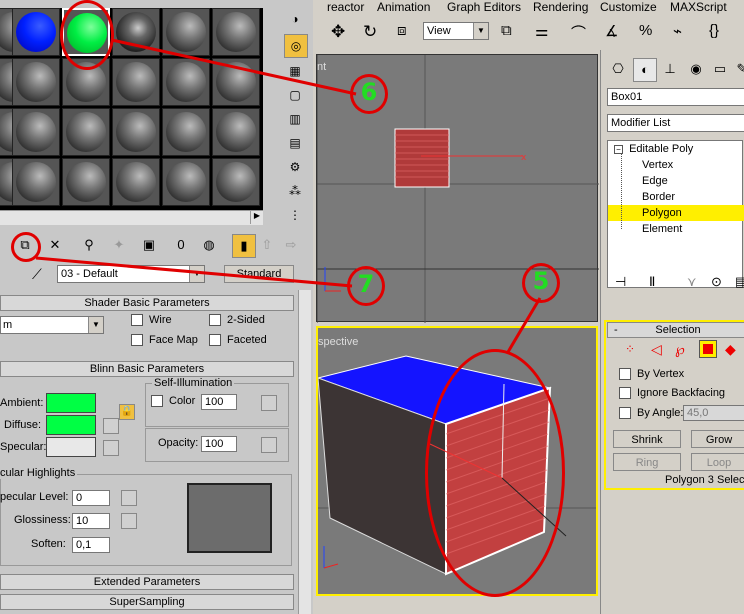 The width and height of the screenshot is (744, 614). I want to click on menu-animation: Animation, so click(403, 7).